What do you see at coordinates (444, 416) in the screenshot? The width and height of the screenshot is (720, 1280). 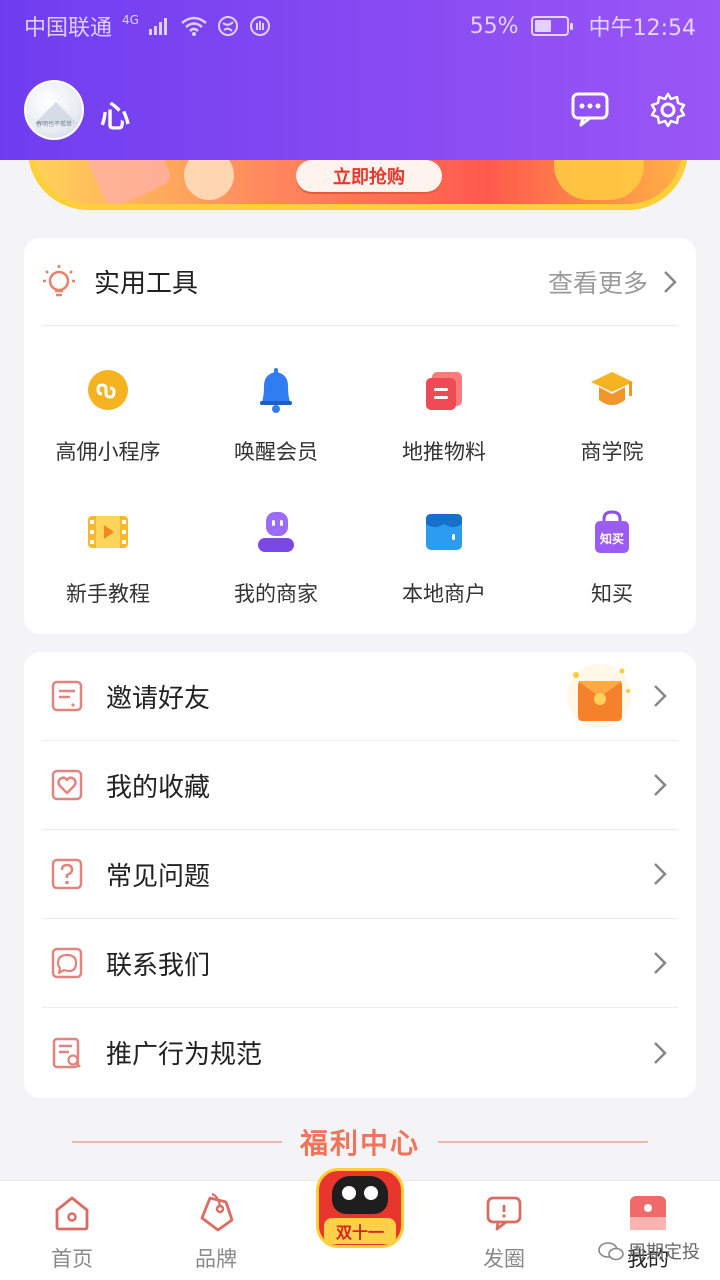 I see `tool-ground-materials: 地推物料` at bounding box center [444, 416].